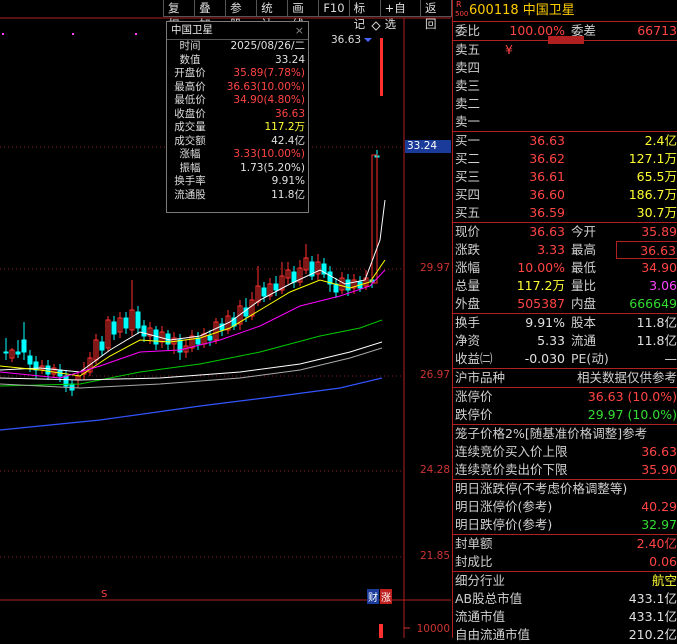  Describe the element at coordinates (545, 322) in the screenshot. I see `fin-value: 9.91%` at that location.